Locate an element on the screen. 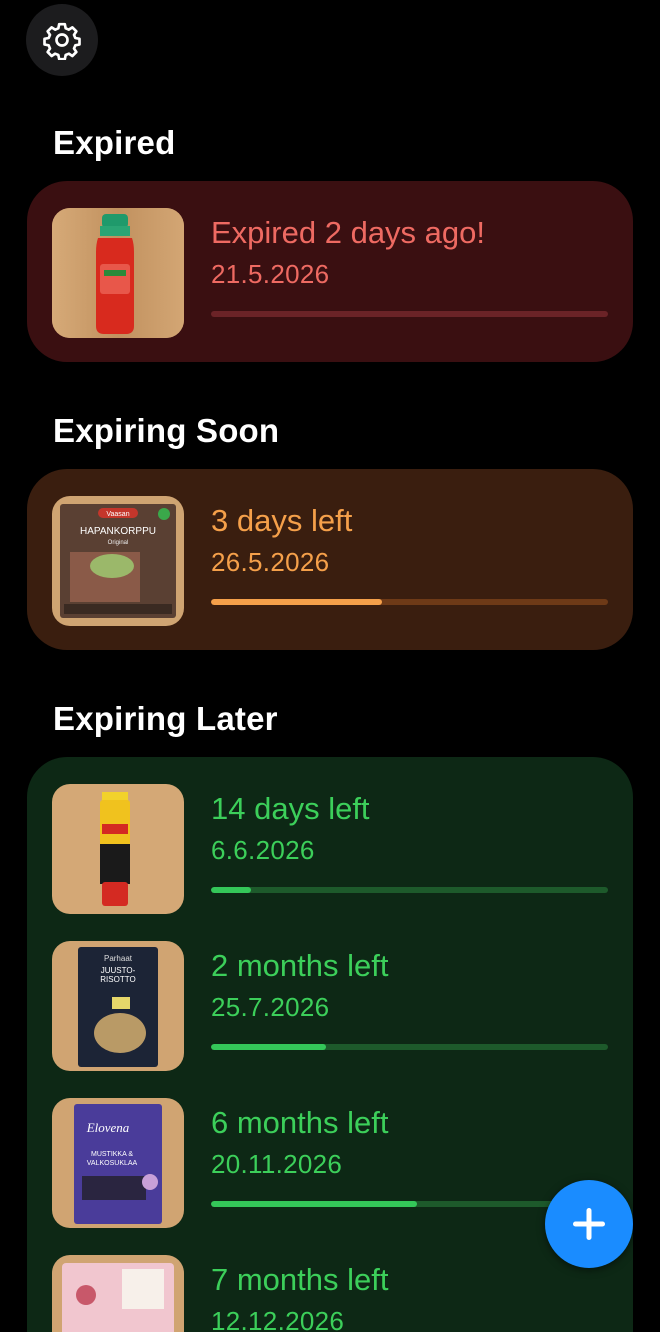  item-date: 12.12.2026 is located at coordinates (278, 1319).